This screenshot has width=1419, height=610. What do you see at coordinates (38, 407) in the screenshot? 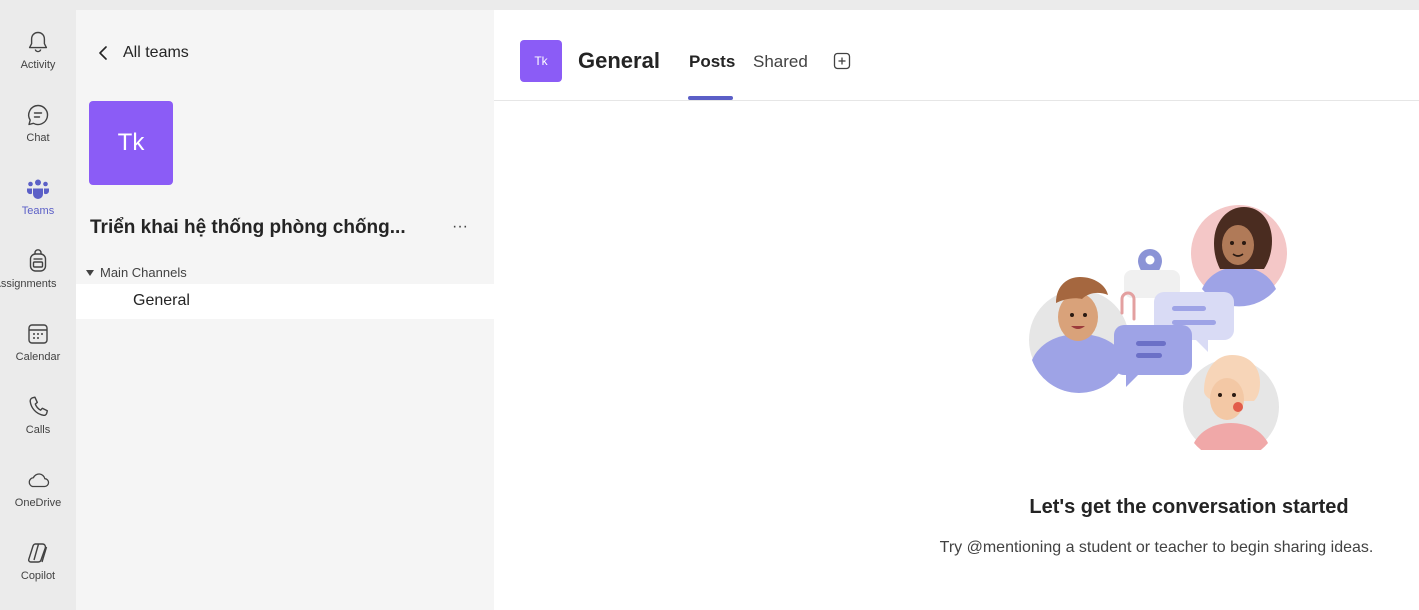
I see `phone-icon` at bounding box center [38, 407].